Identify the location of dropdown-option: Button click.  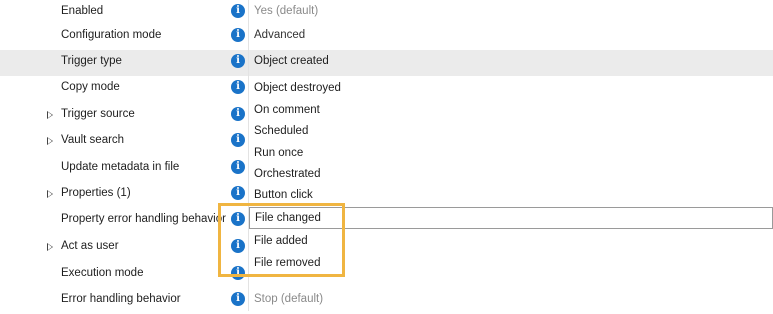
(283, 195).